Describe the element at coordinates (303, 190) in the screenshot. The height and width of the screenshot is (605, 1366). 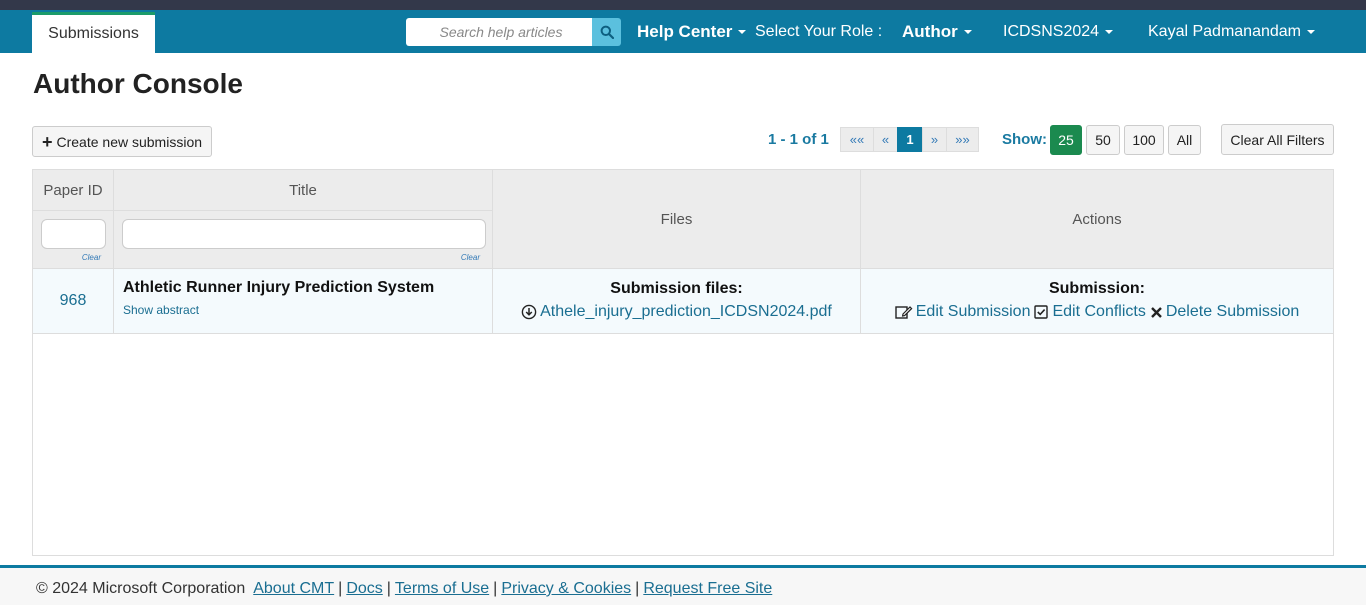
I see `header-title: Title` at that location.